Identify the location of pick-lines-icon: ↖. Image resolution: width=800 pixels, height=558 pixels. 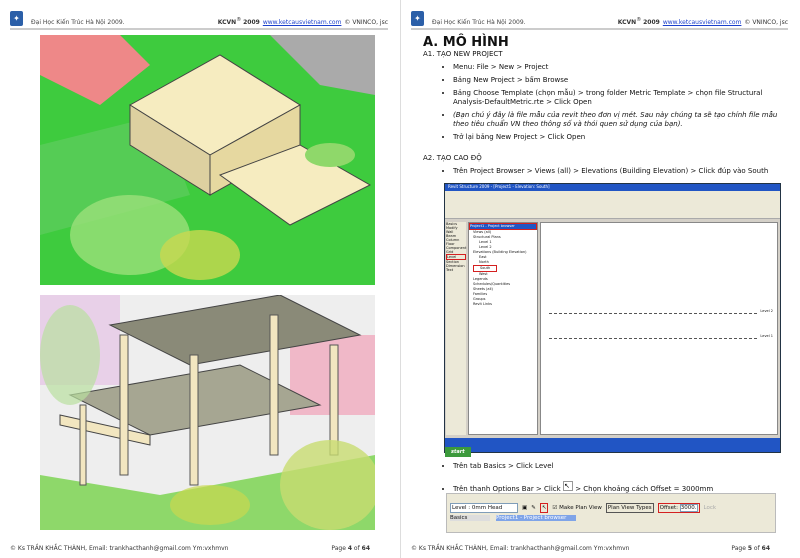
(544, 508).